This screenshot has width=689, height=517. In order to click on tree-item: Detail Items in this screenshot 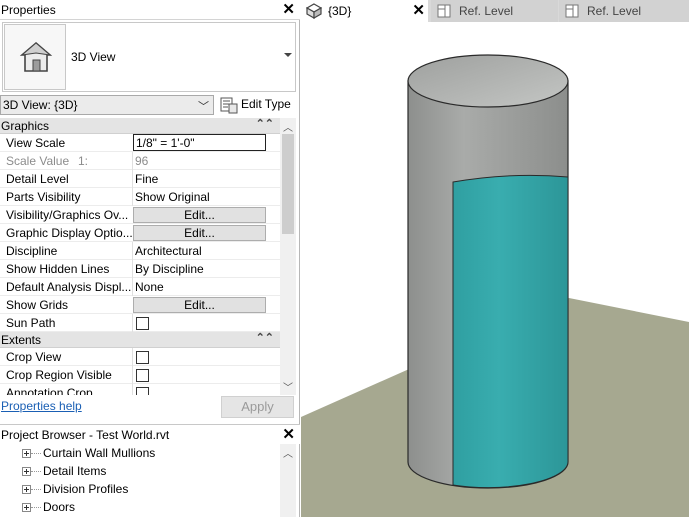, I will do `click(140, 471)`.